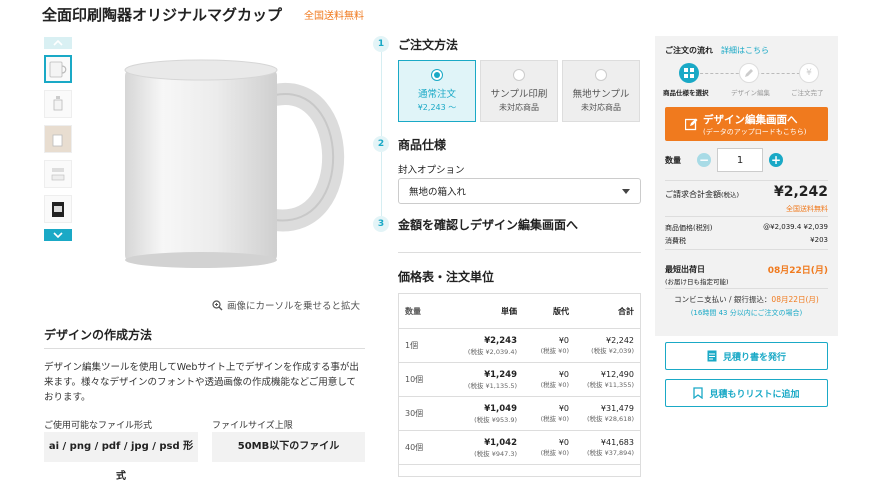  I want to click on cell-total: ¥12,490, so click(617, 374).